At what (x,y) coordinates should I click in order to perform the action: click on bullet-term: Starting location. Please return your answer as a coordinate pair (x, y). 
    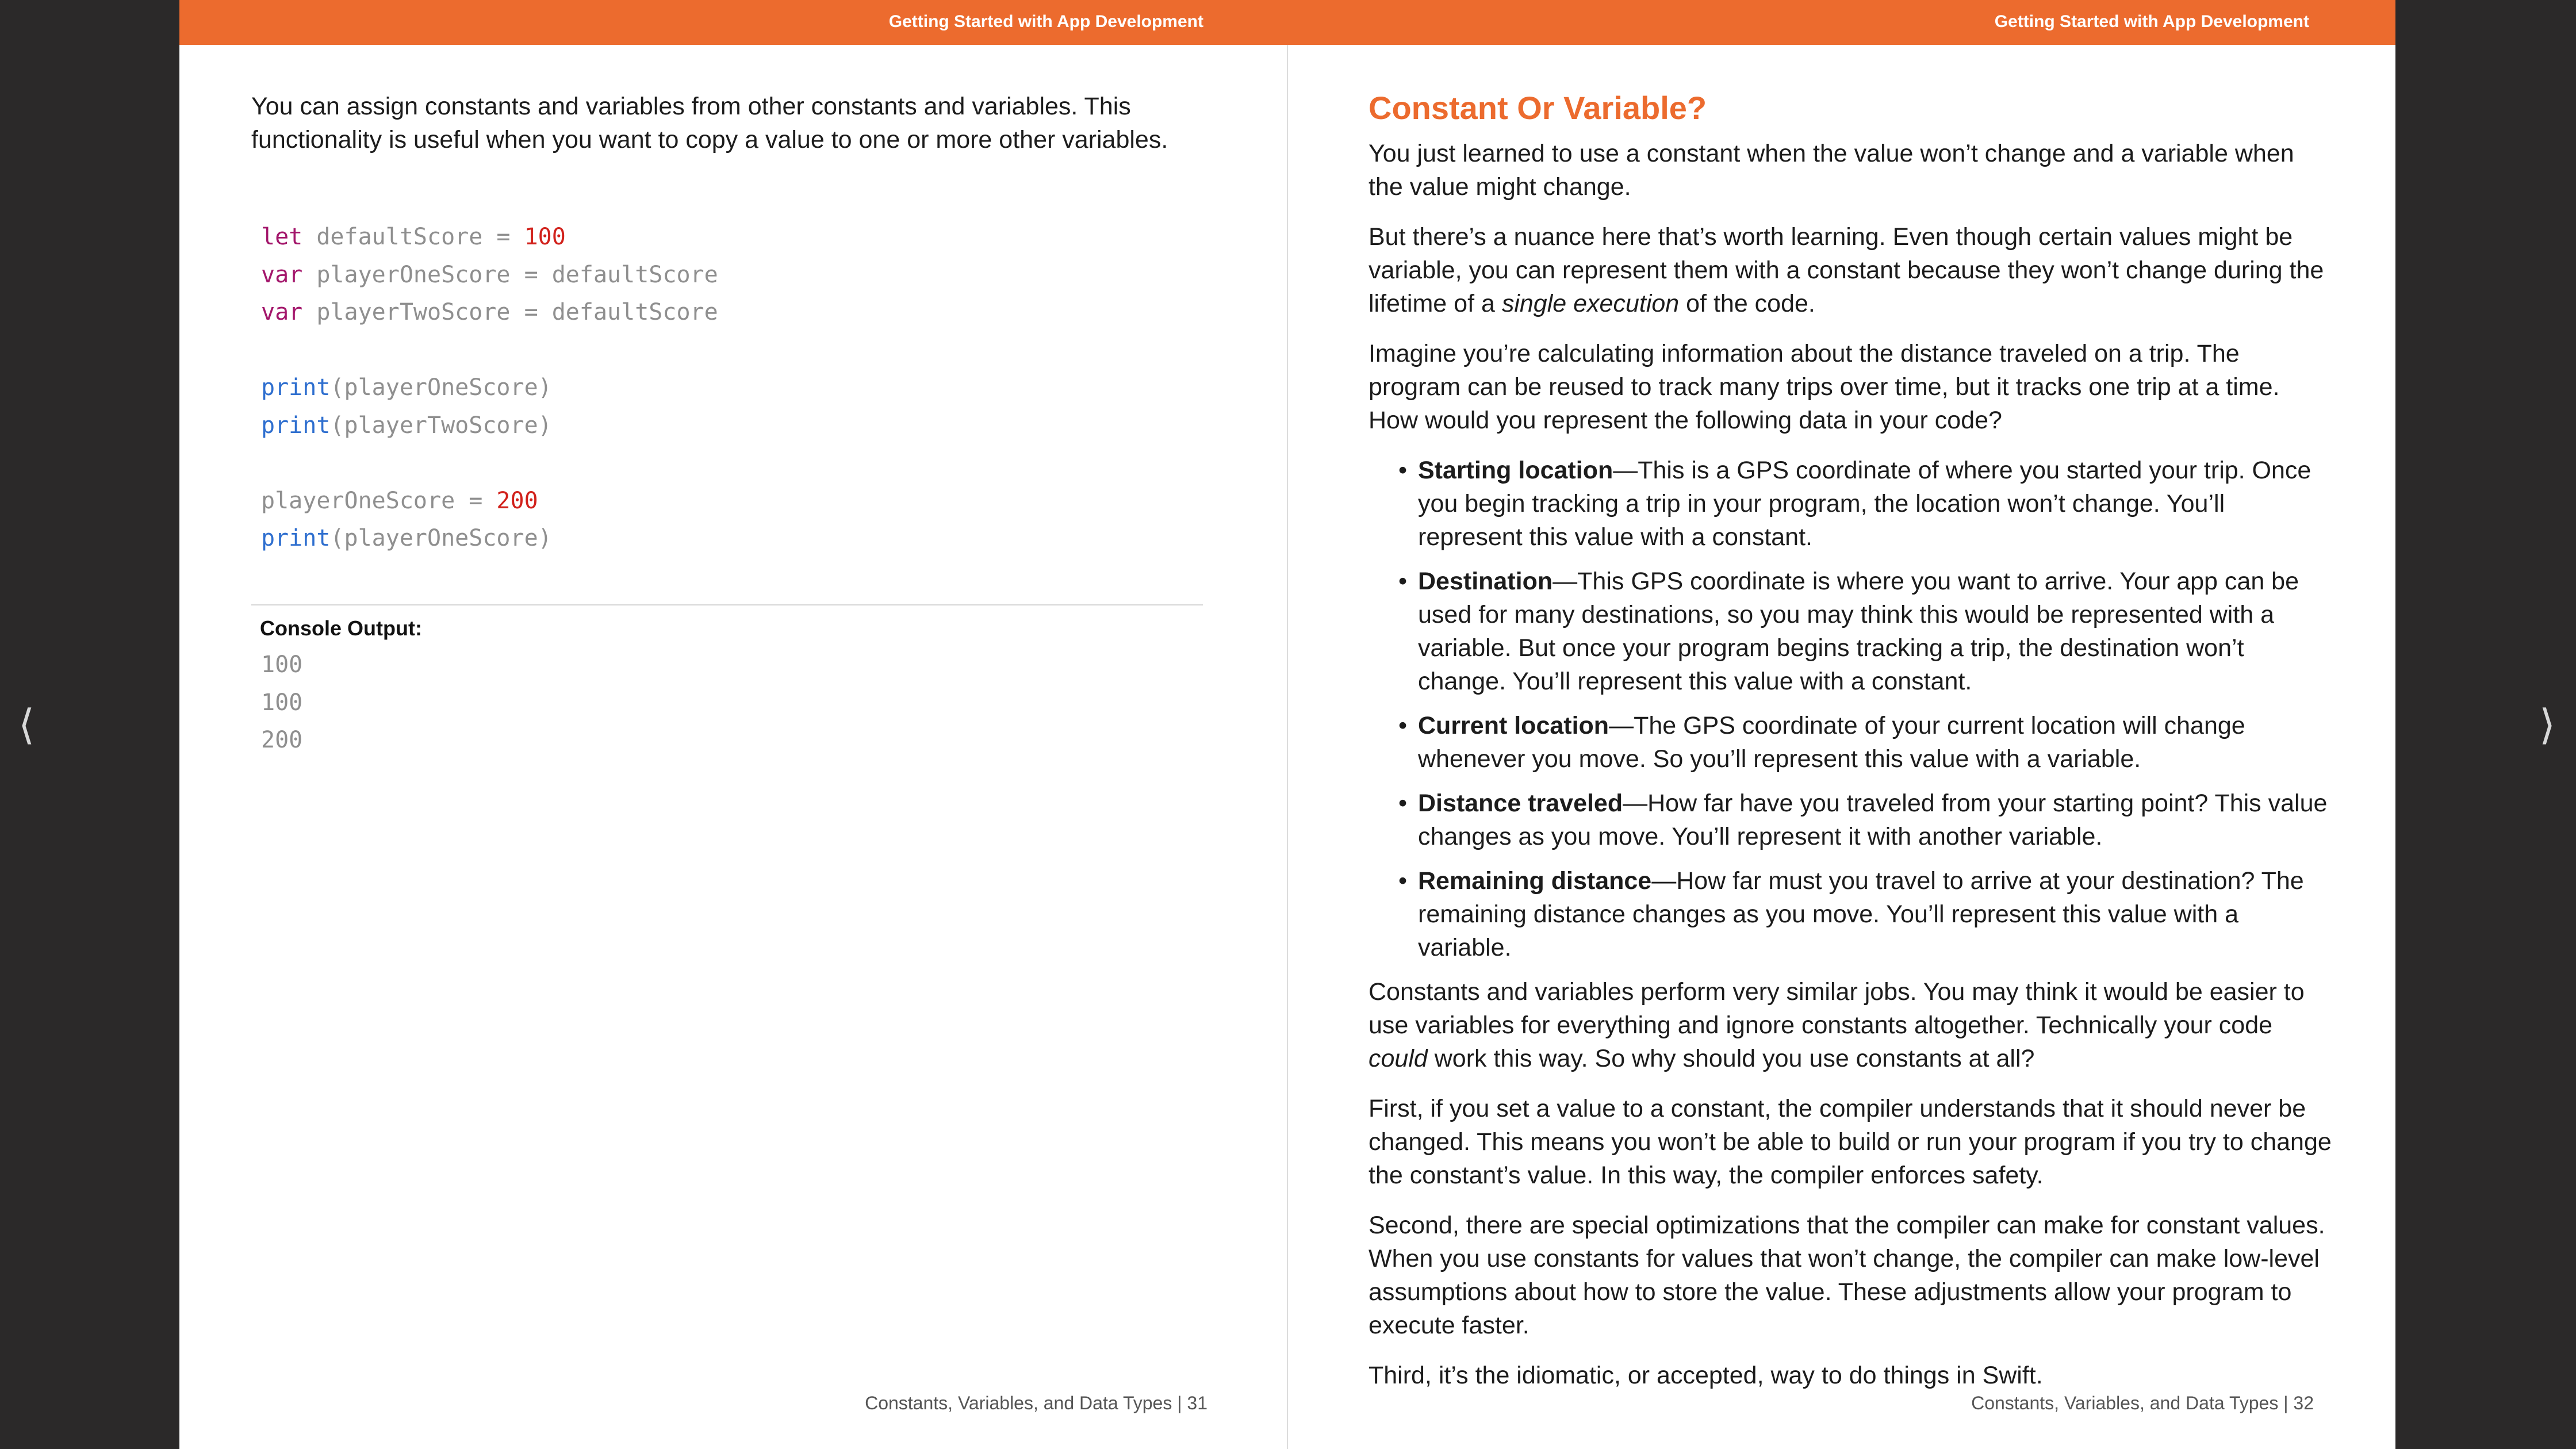
    Looking at the image, I should click on (1515, 470).